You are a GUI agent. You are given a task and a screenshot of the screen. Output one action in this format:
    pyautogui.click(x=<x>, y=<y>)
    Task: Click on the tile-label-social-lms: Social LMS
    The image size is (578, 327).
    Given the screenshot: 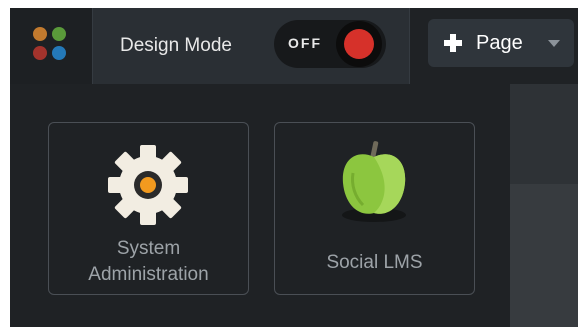 What is the action you would take?
    pyautogui.click(x=374, y=262)
    